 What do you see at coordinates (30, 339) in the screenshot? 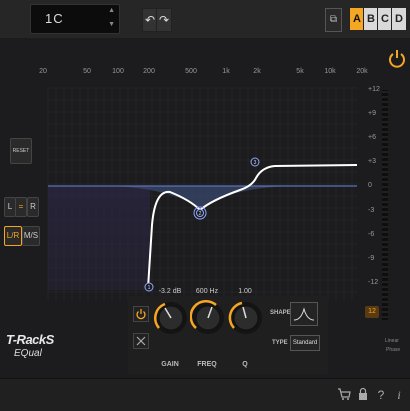
I see `brand-name: T-RackS` at bounding box center [30, 339].